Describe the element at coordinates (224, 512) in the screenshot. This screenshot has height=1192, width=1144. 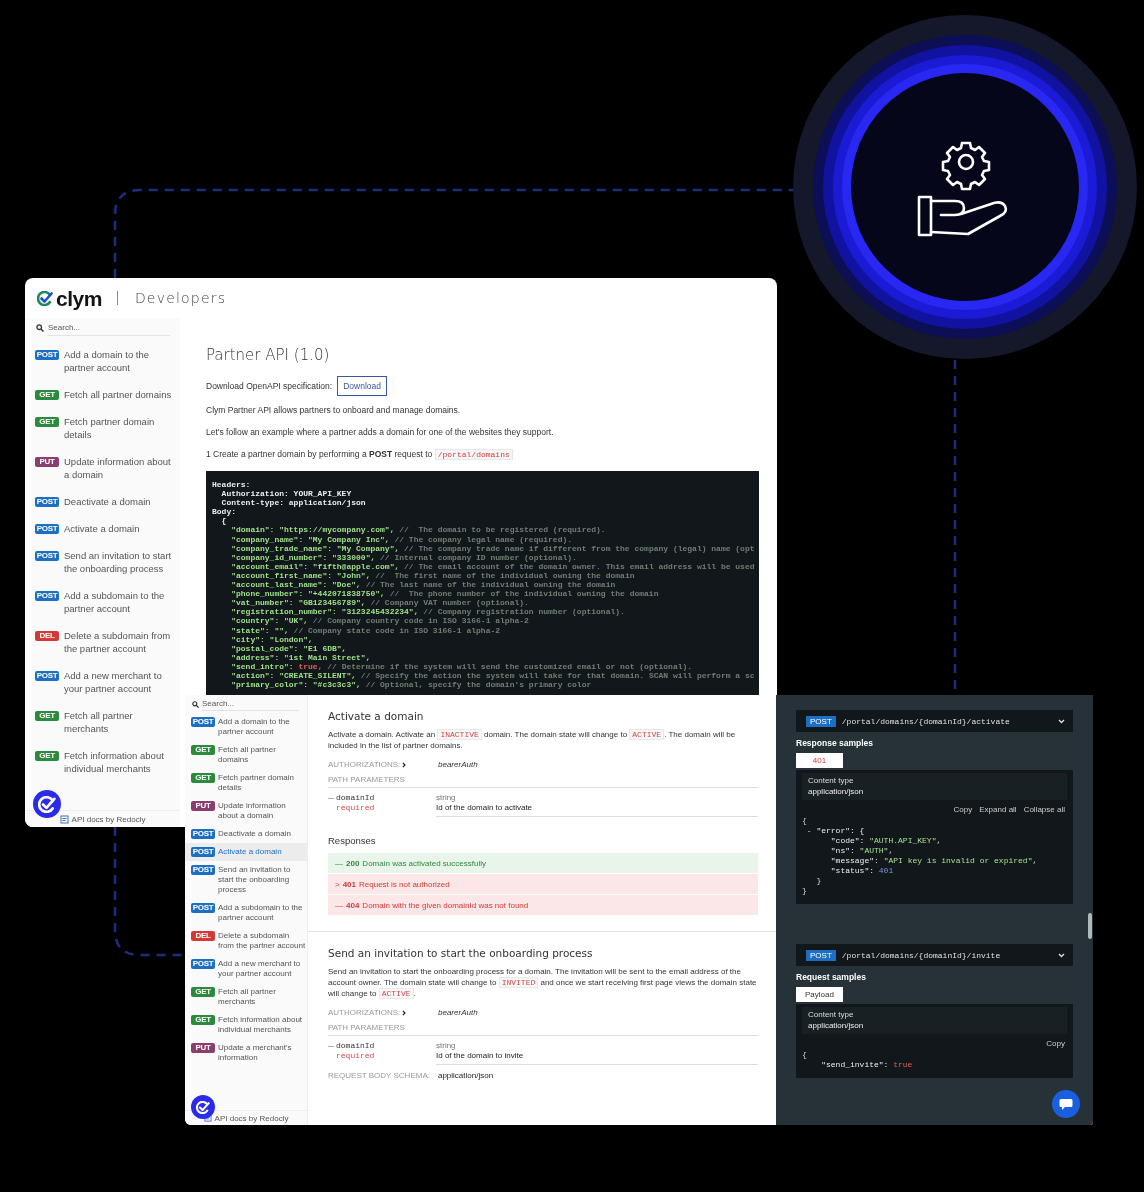
I see `code-line: Body:` at that location.